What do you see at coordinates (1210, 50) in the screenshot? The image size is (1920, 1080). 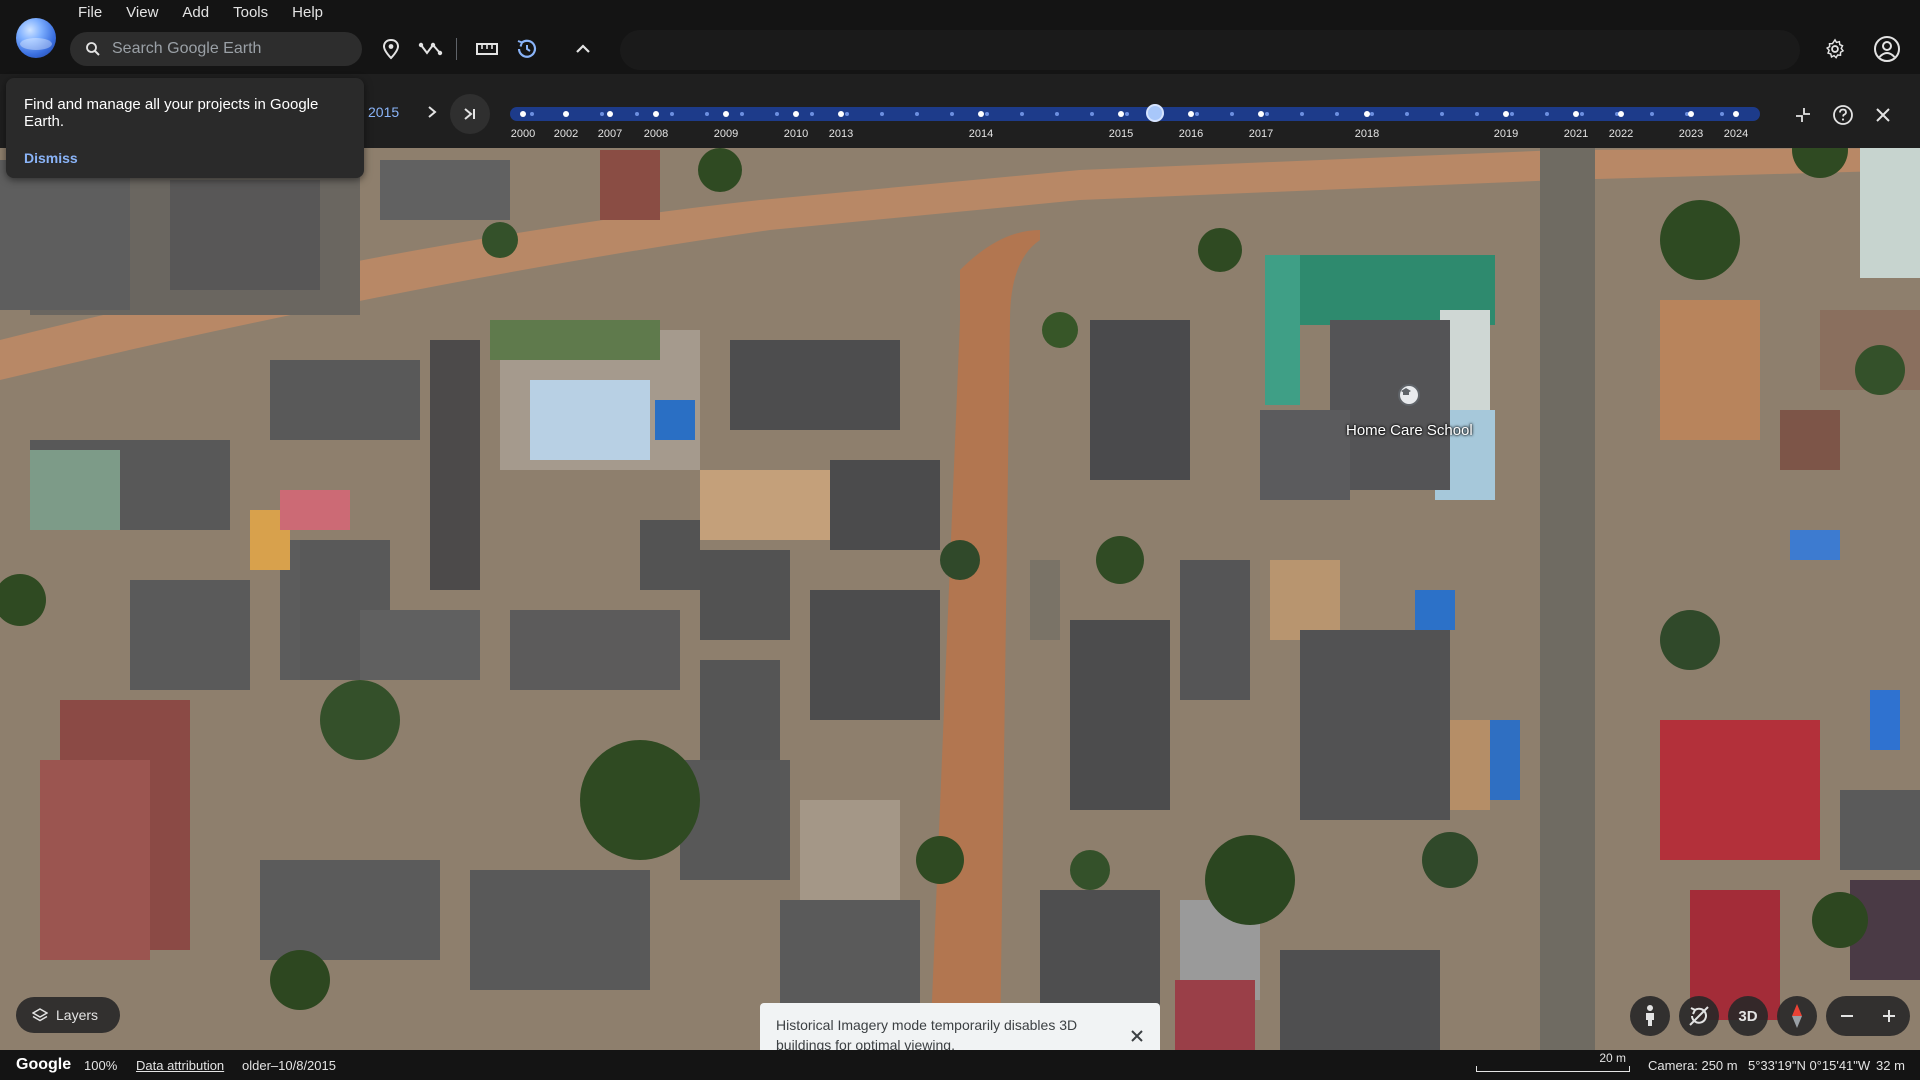 I see `toolbar-extension` at bounding box center [1210, 50].